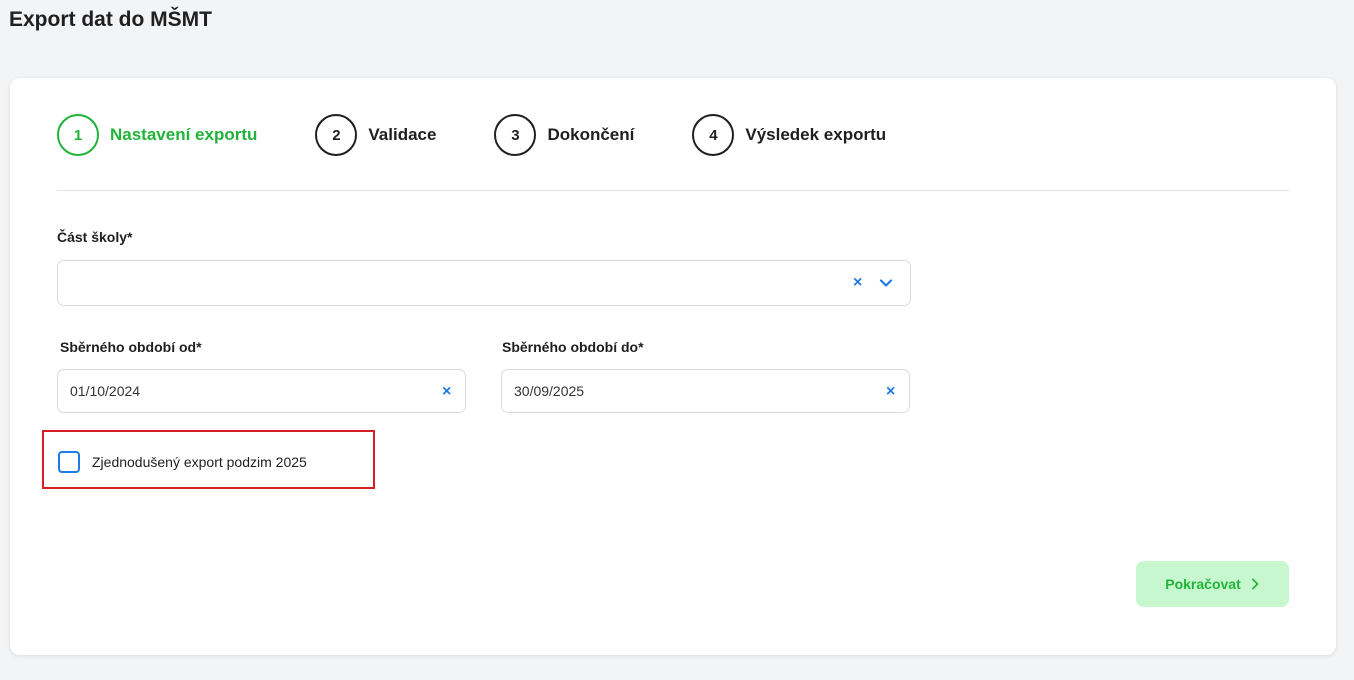  What do you see at coordinates (402, 134) in the screenshot?
I see `step-label: Validace` at bounding box center [402, 134].